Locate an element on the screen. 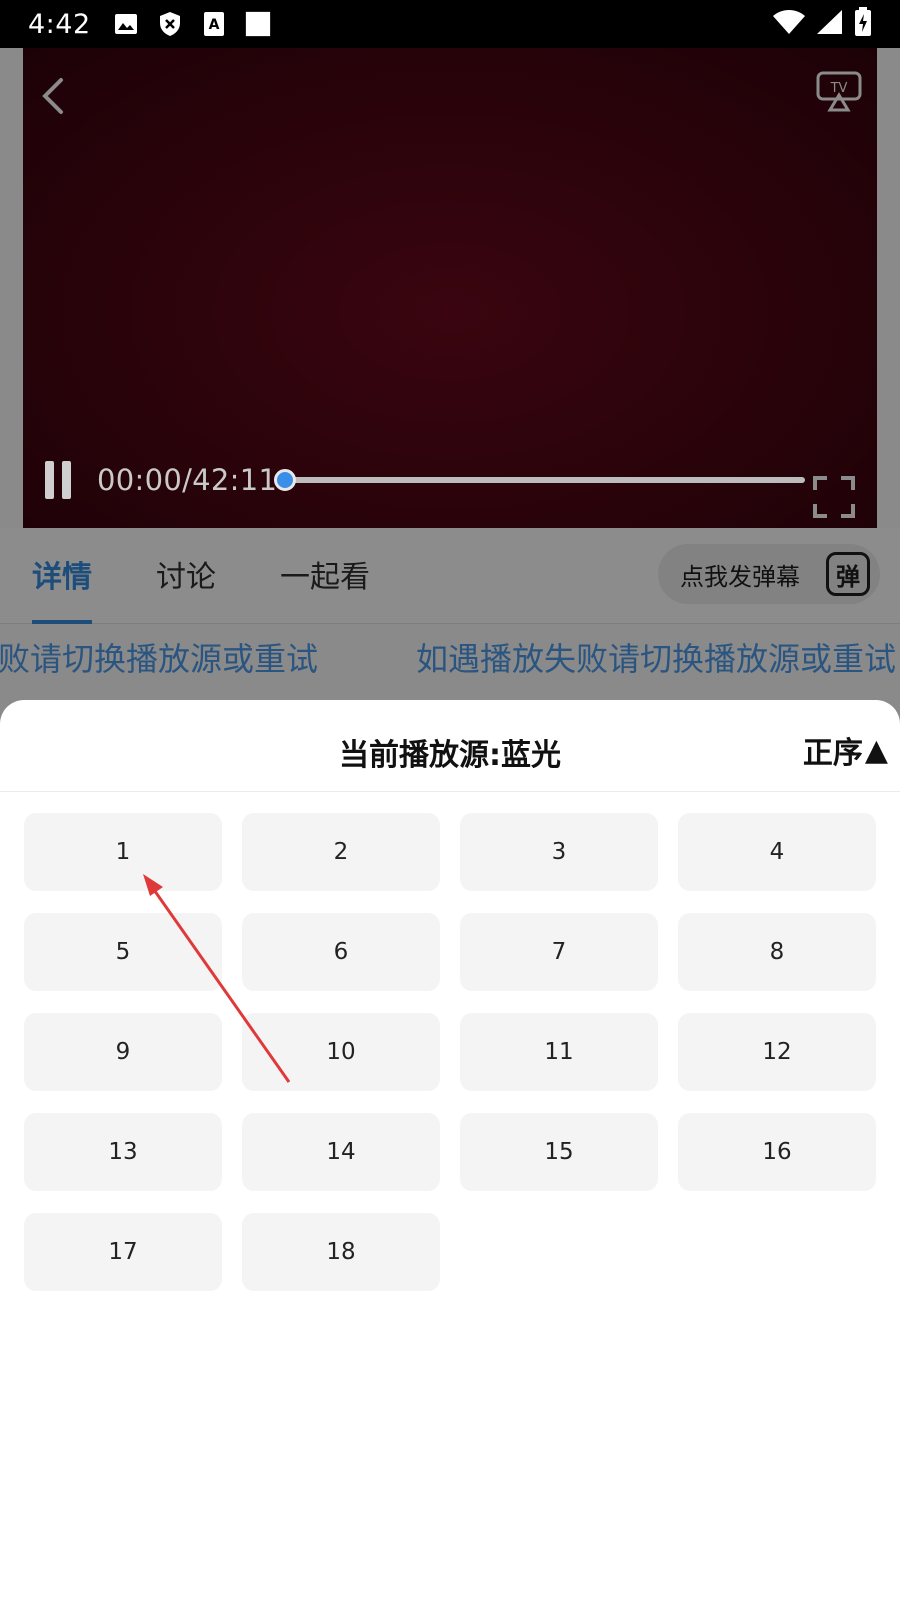 Image resolution: width=900 pixels, height=1600 pixels. sort-up-icon: ▲ is located at coordinates (876, 750).